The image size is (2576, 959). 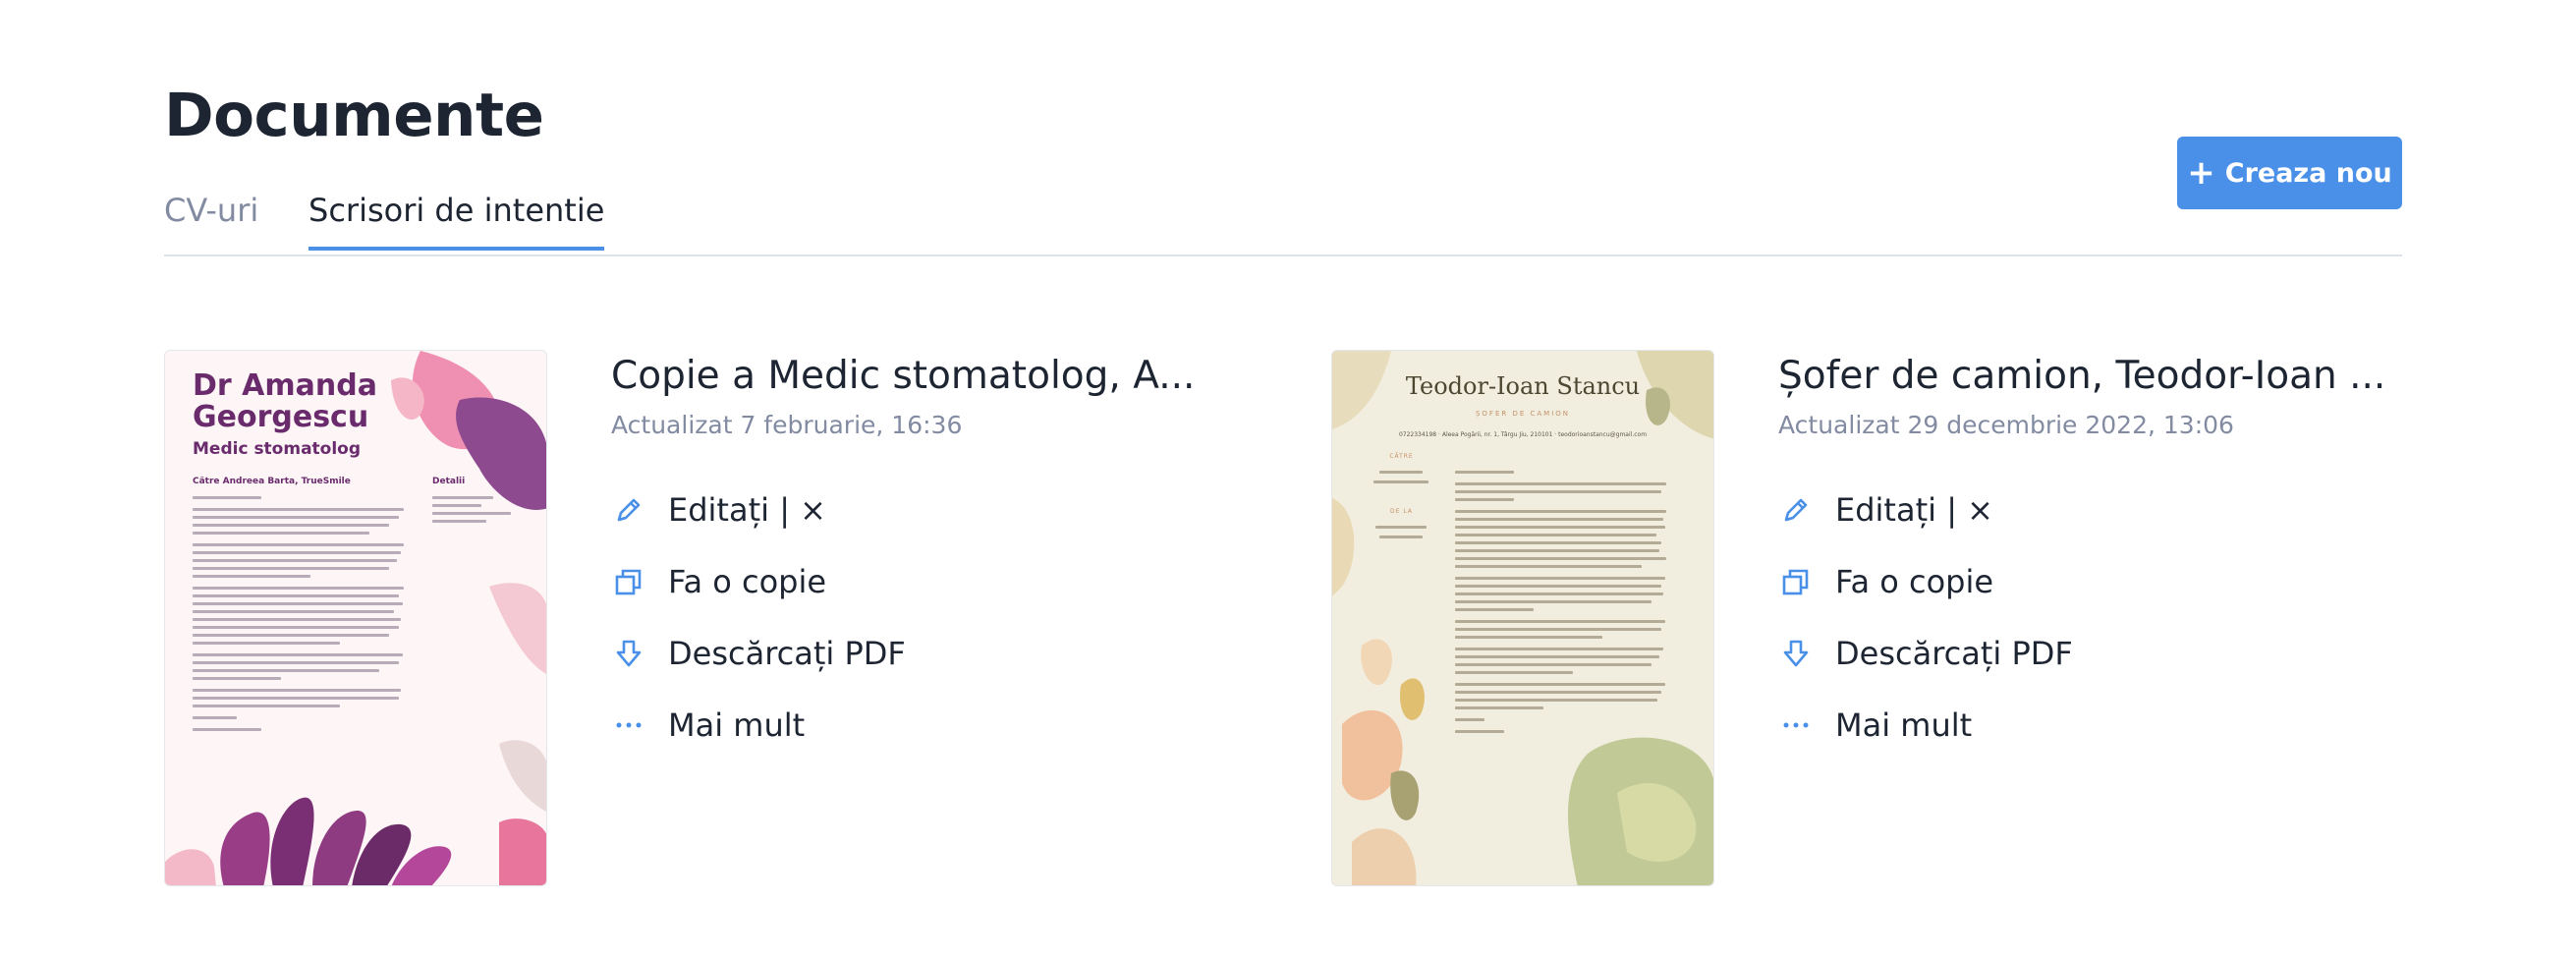 What do you see at coordinates (2006, 425) in the screenshot?
I see `document-updated: Actualizat 29 decembrie 2022, 13:06` at bounding box center [2006, 425].